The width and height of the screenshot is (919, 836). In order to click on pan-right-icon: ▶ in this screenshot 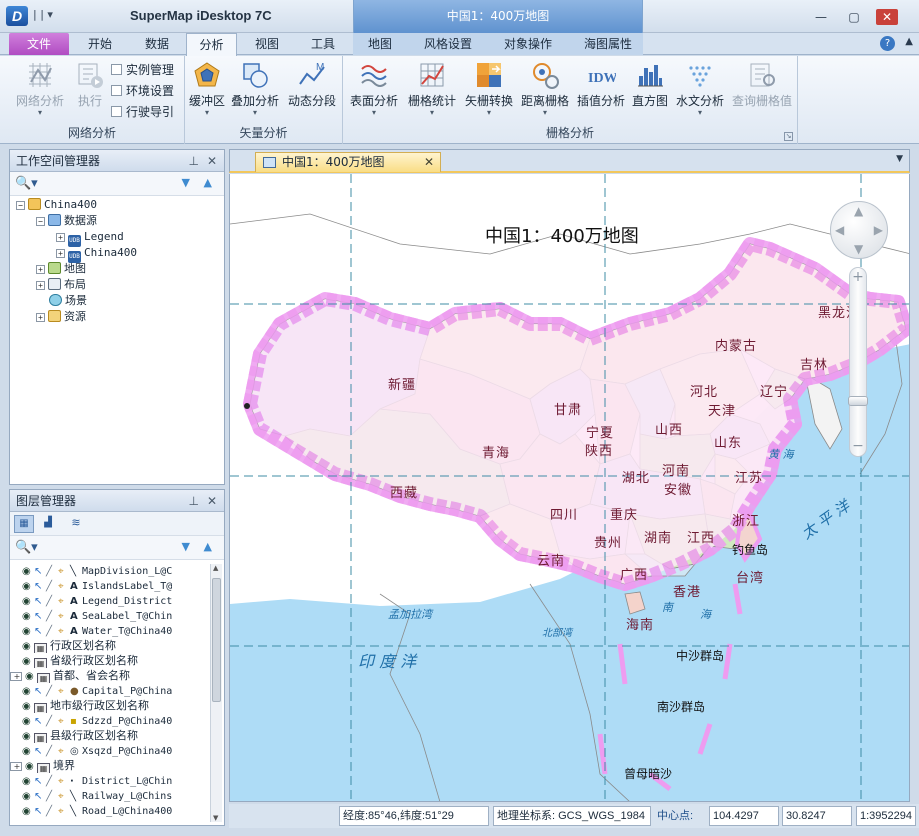, I will do `click(878, 230)`.